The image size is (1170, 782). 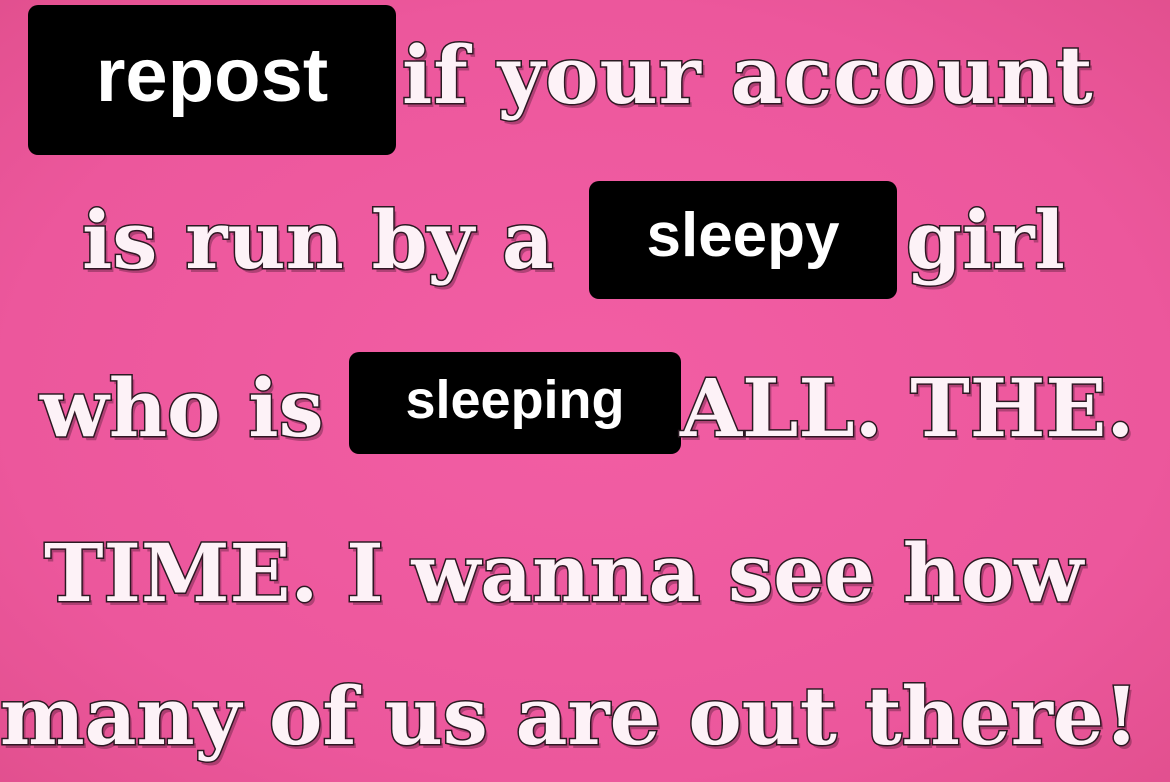 I want to click on text-line-3-end: ALL. THE., so click(x=906, y=408).